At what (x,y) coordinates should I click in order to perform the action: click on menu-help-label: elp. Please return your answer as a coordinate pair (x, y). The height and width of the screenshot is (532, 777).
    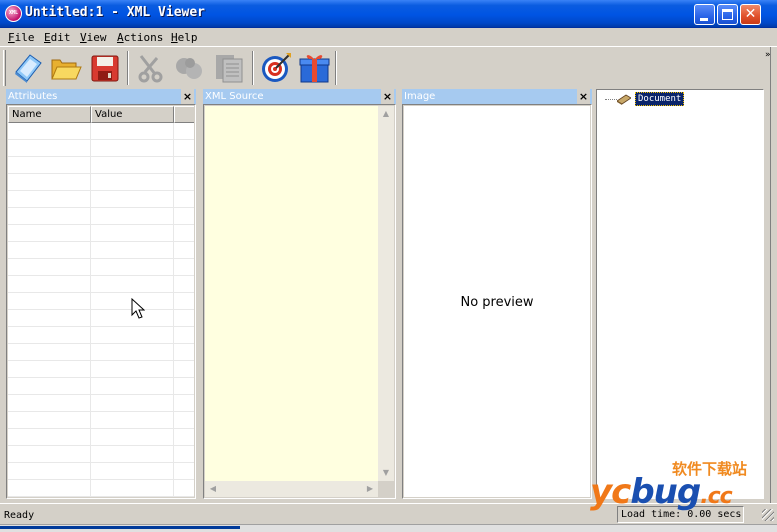
    Looking at the image, I should click on (187, 37).